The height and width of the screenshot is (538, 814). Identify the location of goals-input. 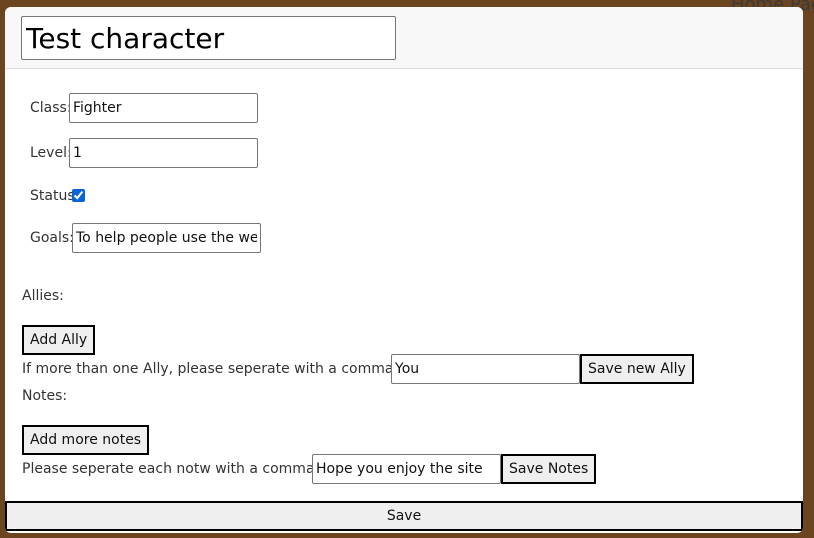
(166, 238).